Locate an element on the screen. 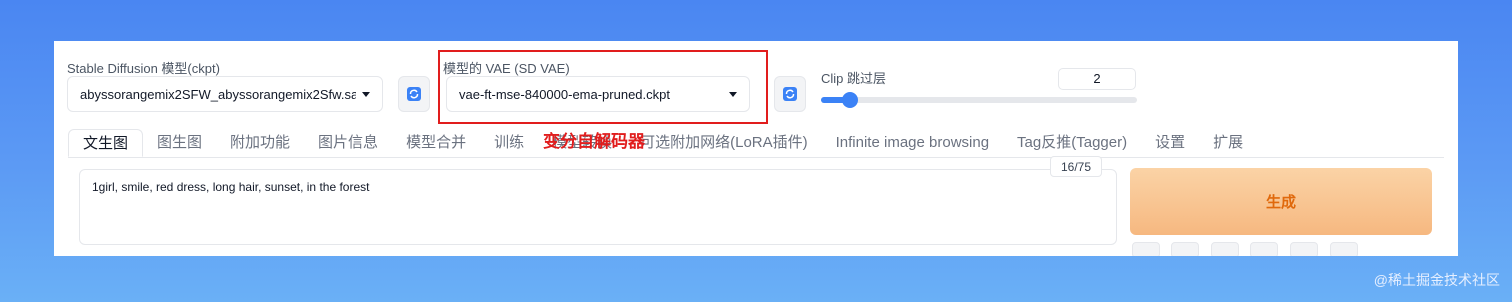 The width and height of the screenshot is (1512, 302). save-icon is located at coordinates (1344, 249).